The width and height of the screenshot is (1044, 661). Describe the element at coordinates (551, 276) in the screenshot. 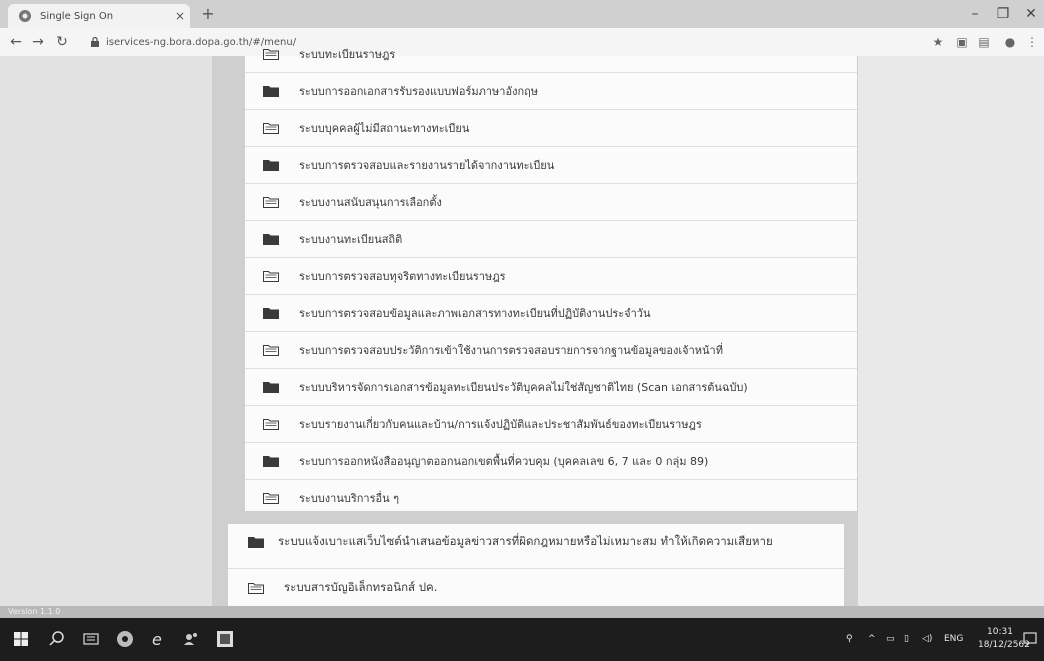

I see `menu-item: ระบบการตรวจสอบทุจริตทางทะเบียนราษฎร` at that location.